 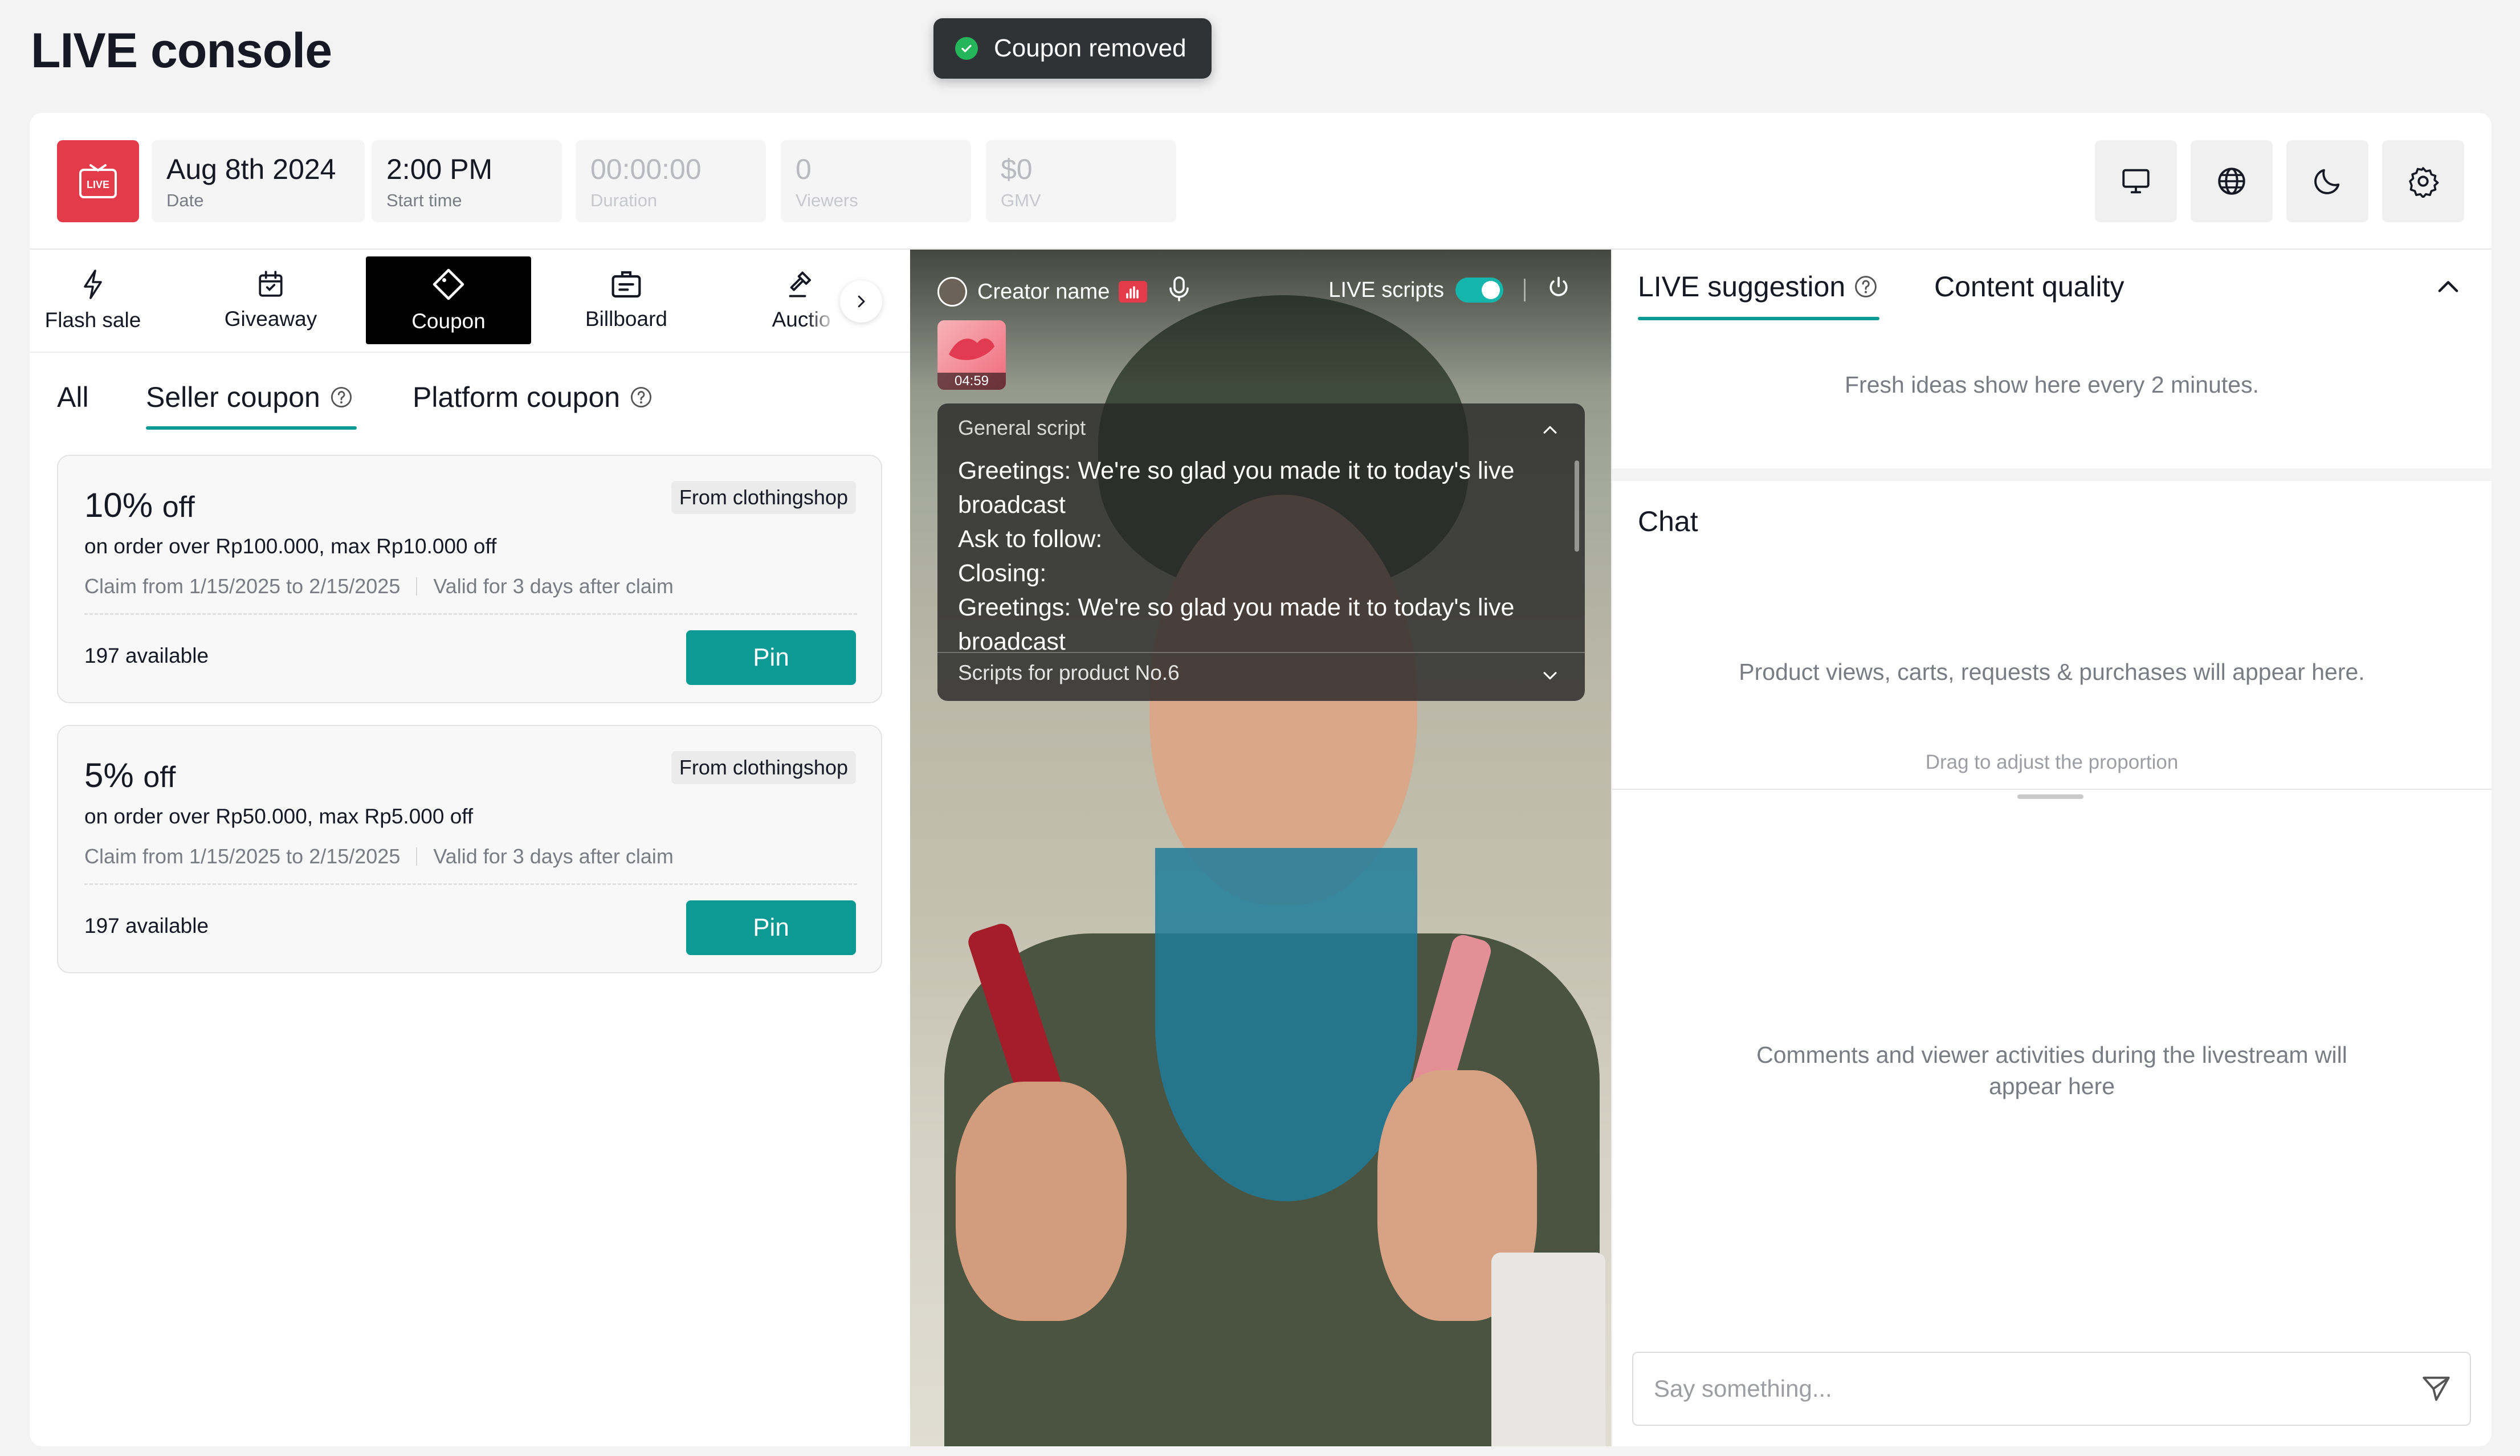 I want to click on coupon-condition: on order over Rp50.000, max Rp5.000 off, so click(x=279, y=816).